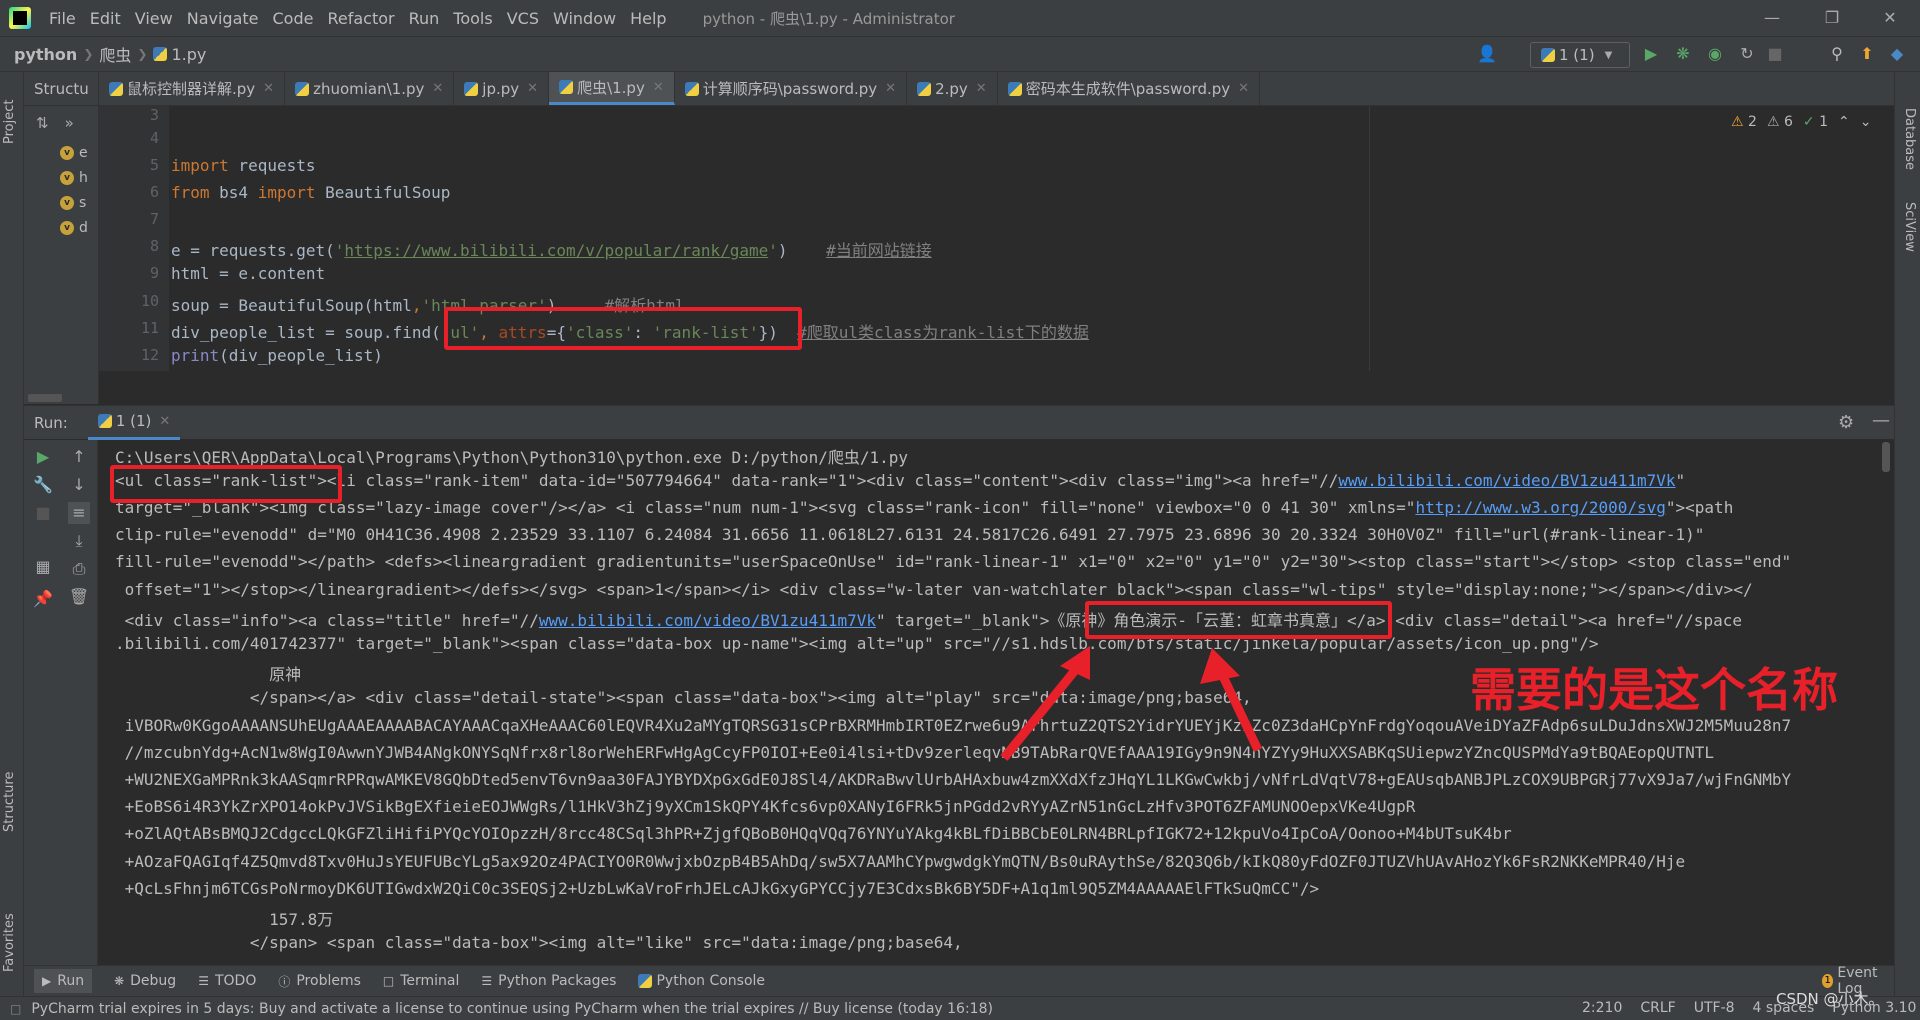 The height and width of the screenshot is (1020, 1920). What do you see at coordinates (1909, 139) in the screenshot?
I see `database-tool-tab: Database` at bounding box center [1909, 139].